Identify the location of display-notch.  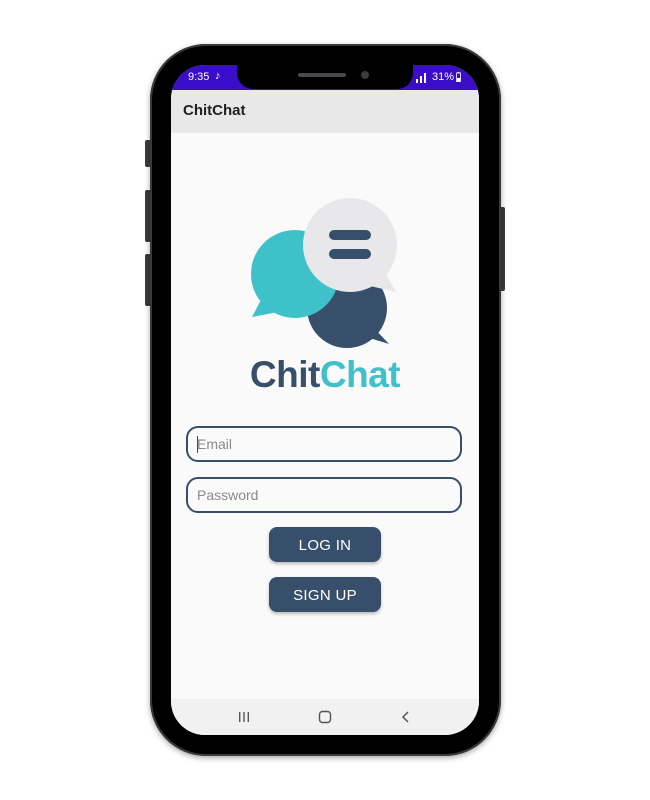
(325, 77).